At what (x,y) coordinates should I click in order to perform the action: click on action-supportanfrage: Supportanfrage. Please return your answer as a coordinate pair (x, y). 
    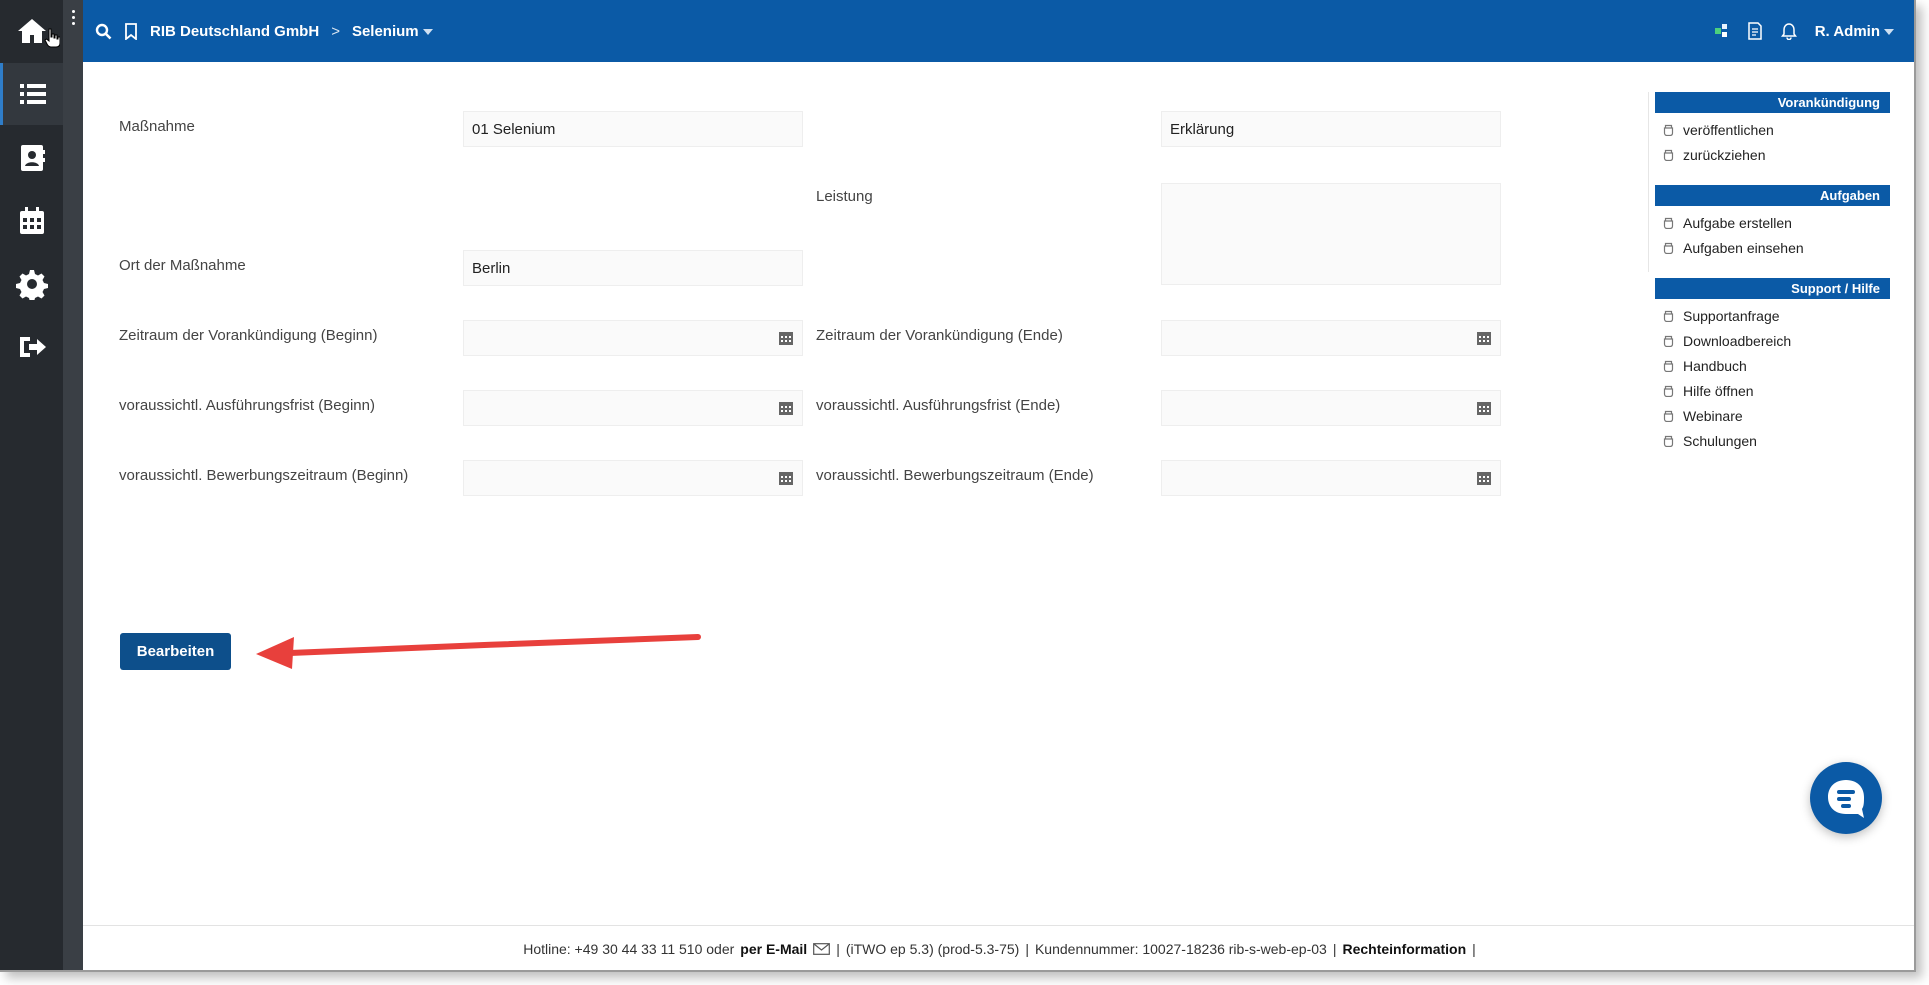
    Looking at the image, I should click on (1776, 315).